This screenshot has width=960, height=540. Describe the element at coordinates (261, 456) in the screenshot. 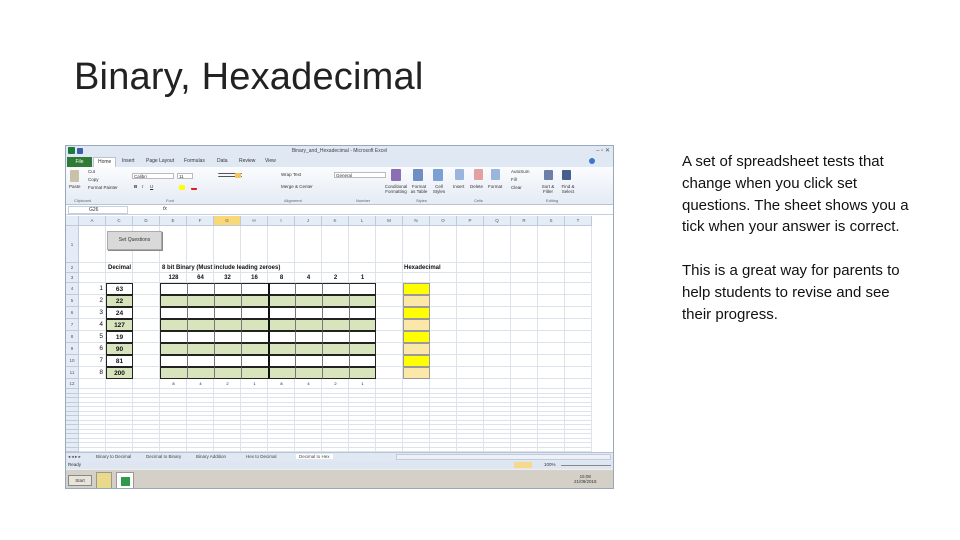

I see `sheet-tab: Hex to Decimal` at that location.